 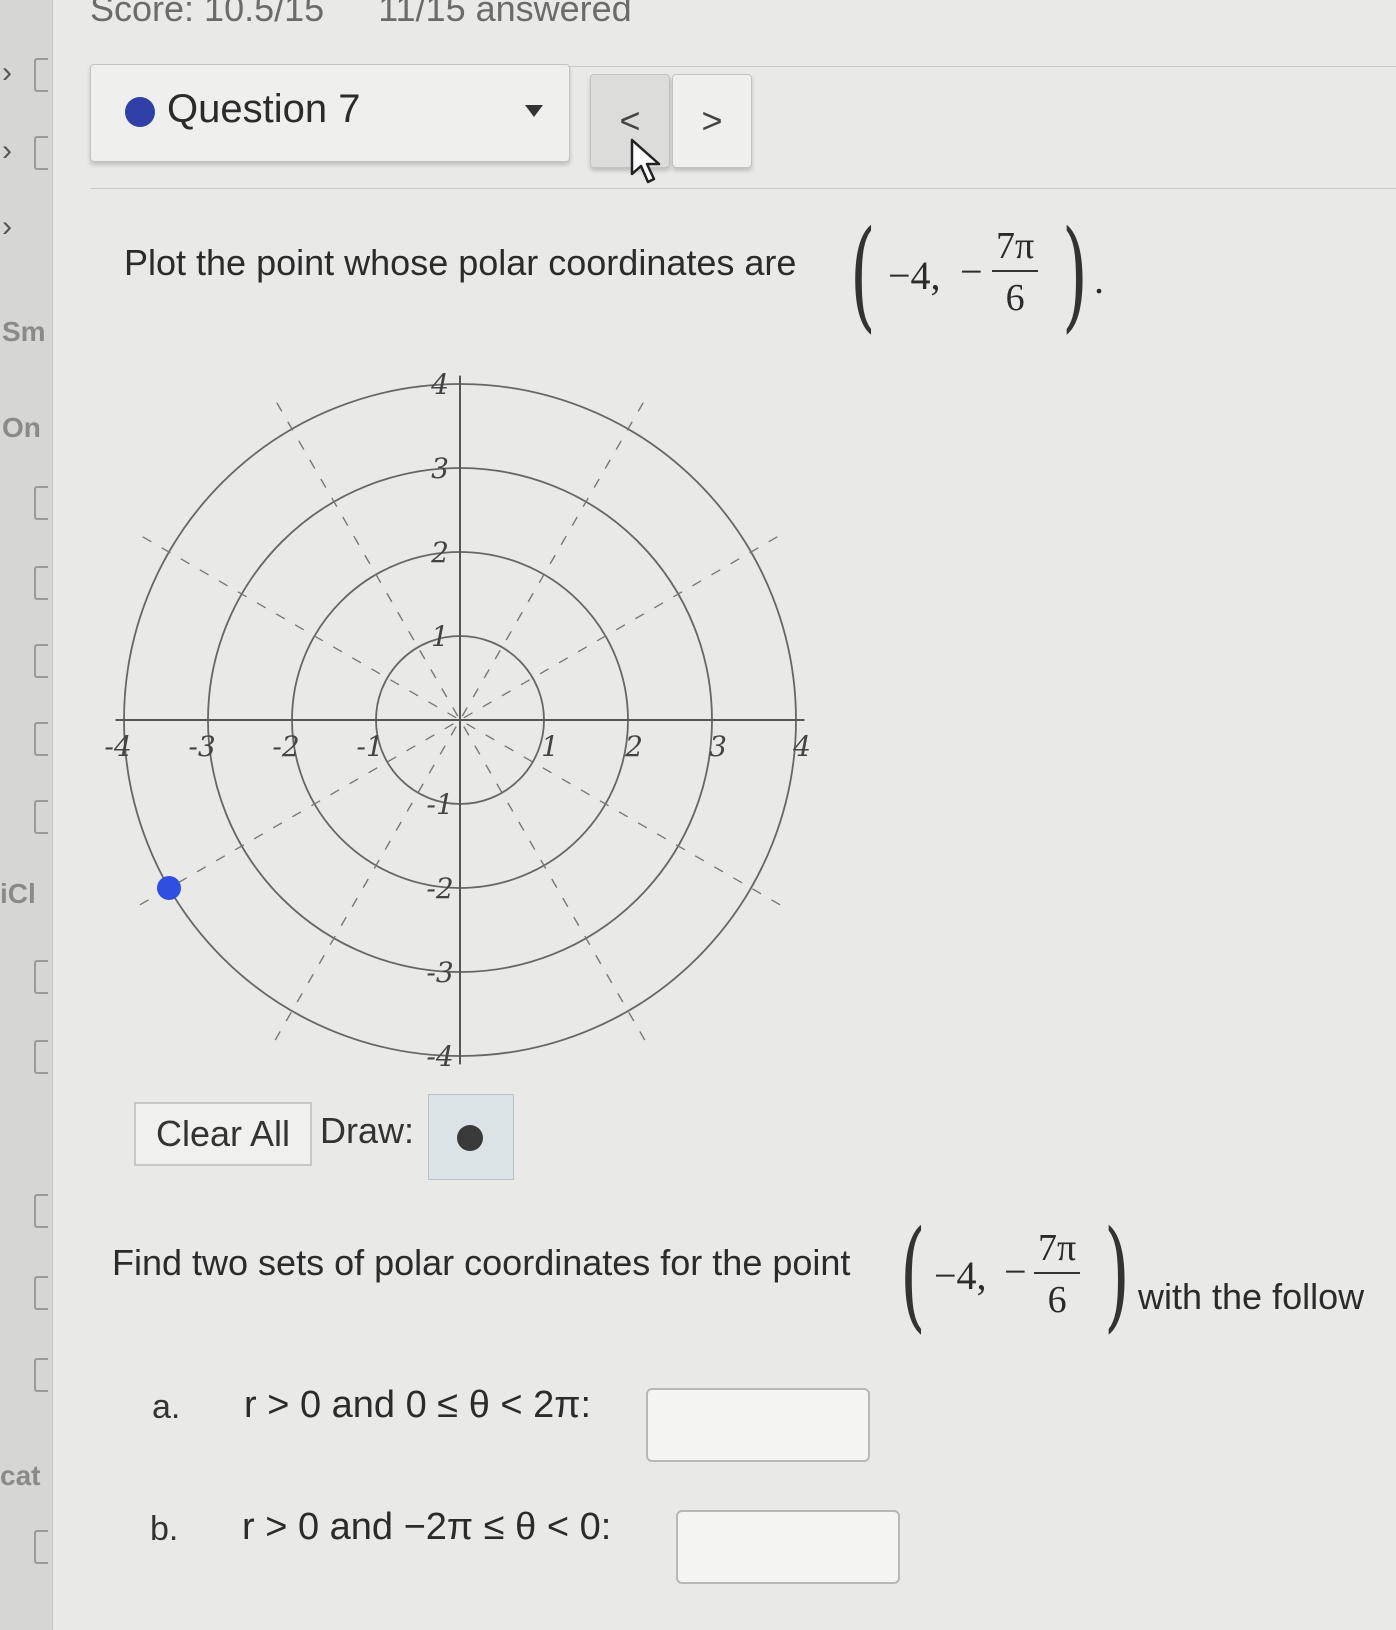 I want to click on point-icon, so click(x=470, y=1138).